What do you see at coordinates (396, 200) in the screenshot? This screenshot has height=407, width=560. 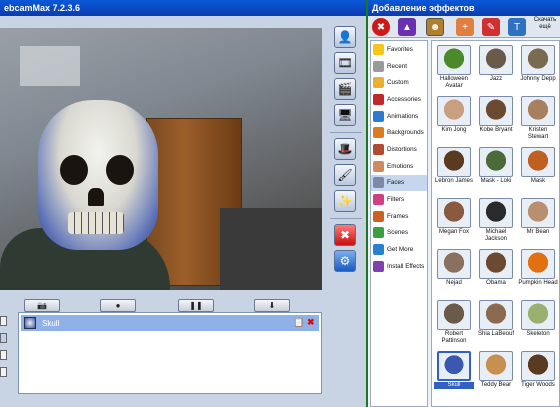 I see `category-label: Filters` at bounding box center [396, 200].